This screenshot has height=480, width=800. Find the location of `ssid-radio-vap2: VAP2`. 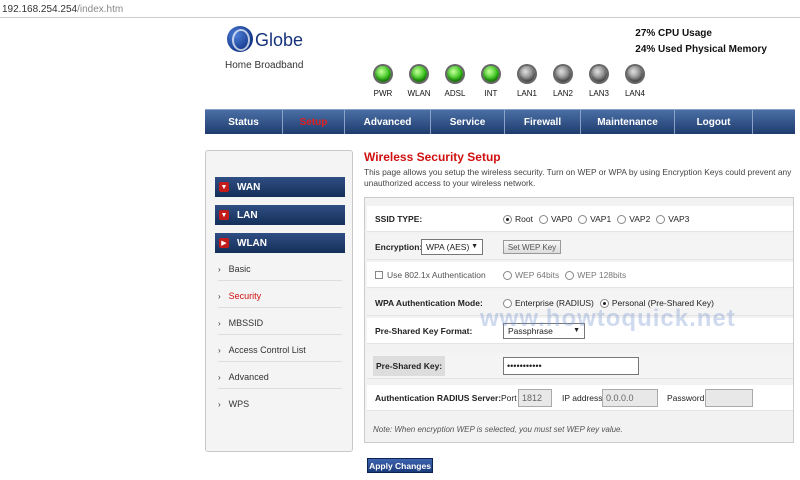

ssid-radio-vap2: VAP2 is located at coordinates (633, 219).